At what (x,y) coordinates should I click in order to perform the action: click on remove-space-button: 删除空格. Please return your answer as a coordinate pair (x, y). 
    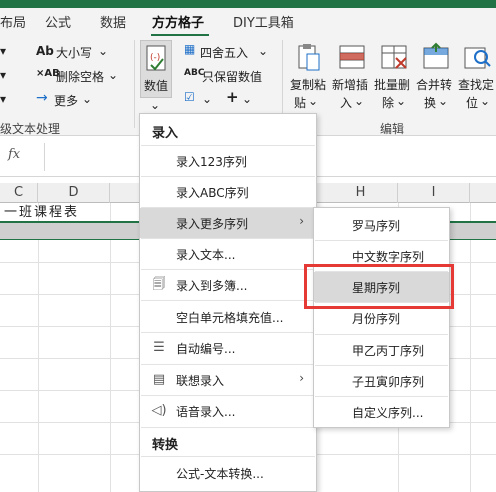
    Looking at the image, I should click on (80, 76).